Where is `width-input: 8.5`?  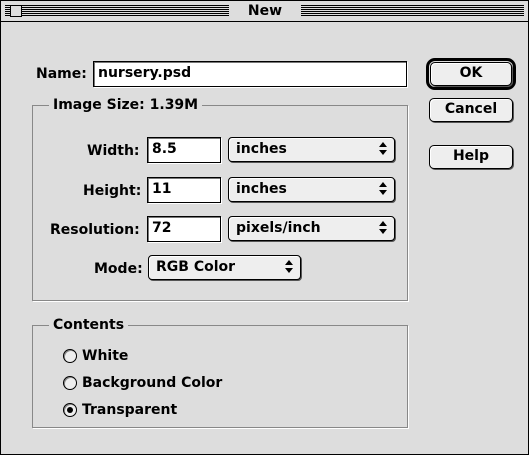 width-input: 8.5 is located at coordinates (184, 150).